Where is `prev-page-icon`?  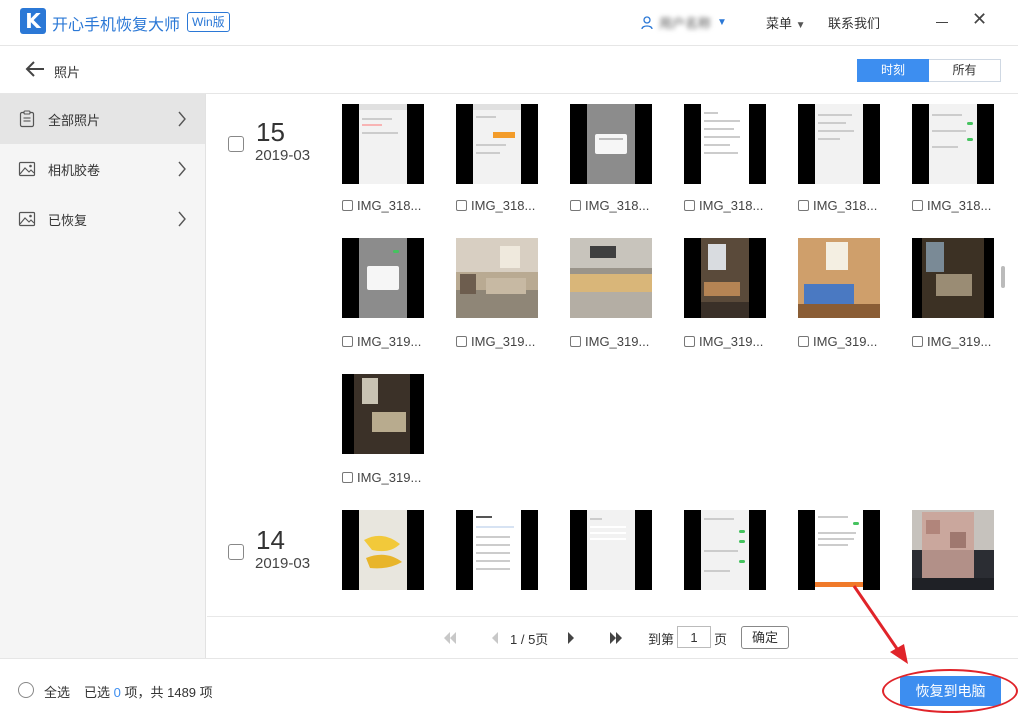 prev-page-icon is located at coordinates (495, 638).